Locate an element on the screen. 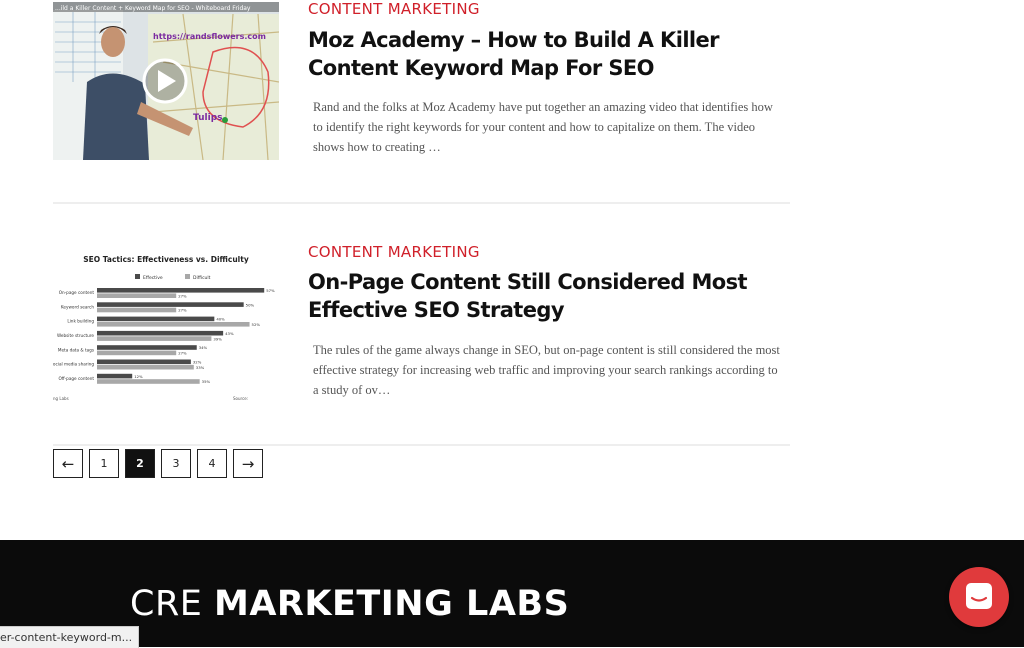 The height and width of the screenshot is (648, 1024). chart-data-label: 40% is located at coordinates (220, 319).